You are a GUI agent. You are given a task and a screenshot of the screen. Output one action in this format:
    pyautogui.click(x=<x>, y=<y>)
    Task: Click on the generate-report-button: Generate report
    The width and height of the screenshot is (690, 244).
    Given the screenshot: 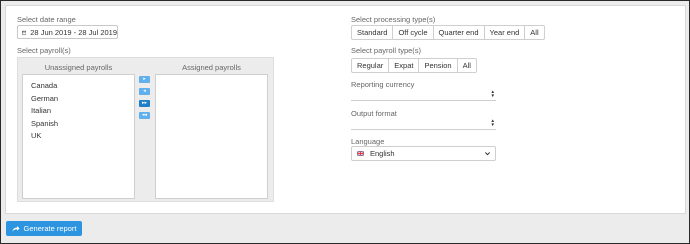 What is the action you would take?
    pyautogui.click(x=44, y=228)
    